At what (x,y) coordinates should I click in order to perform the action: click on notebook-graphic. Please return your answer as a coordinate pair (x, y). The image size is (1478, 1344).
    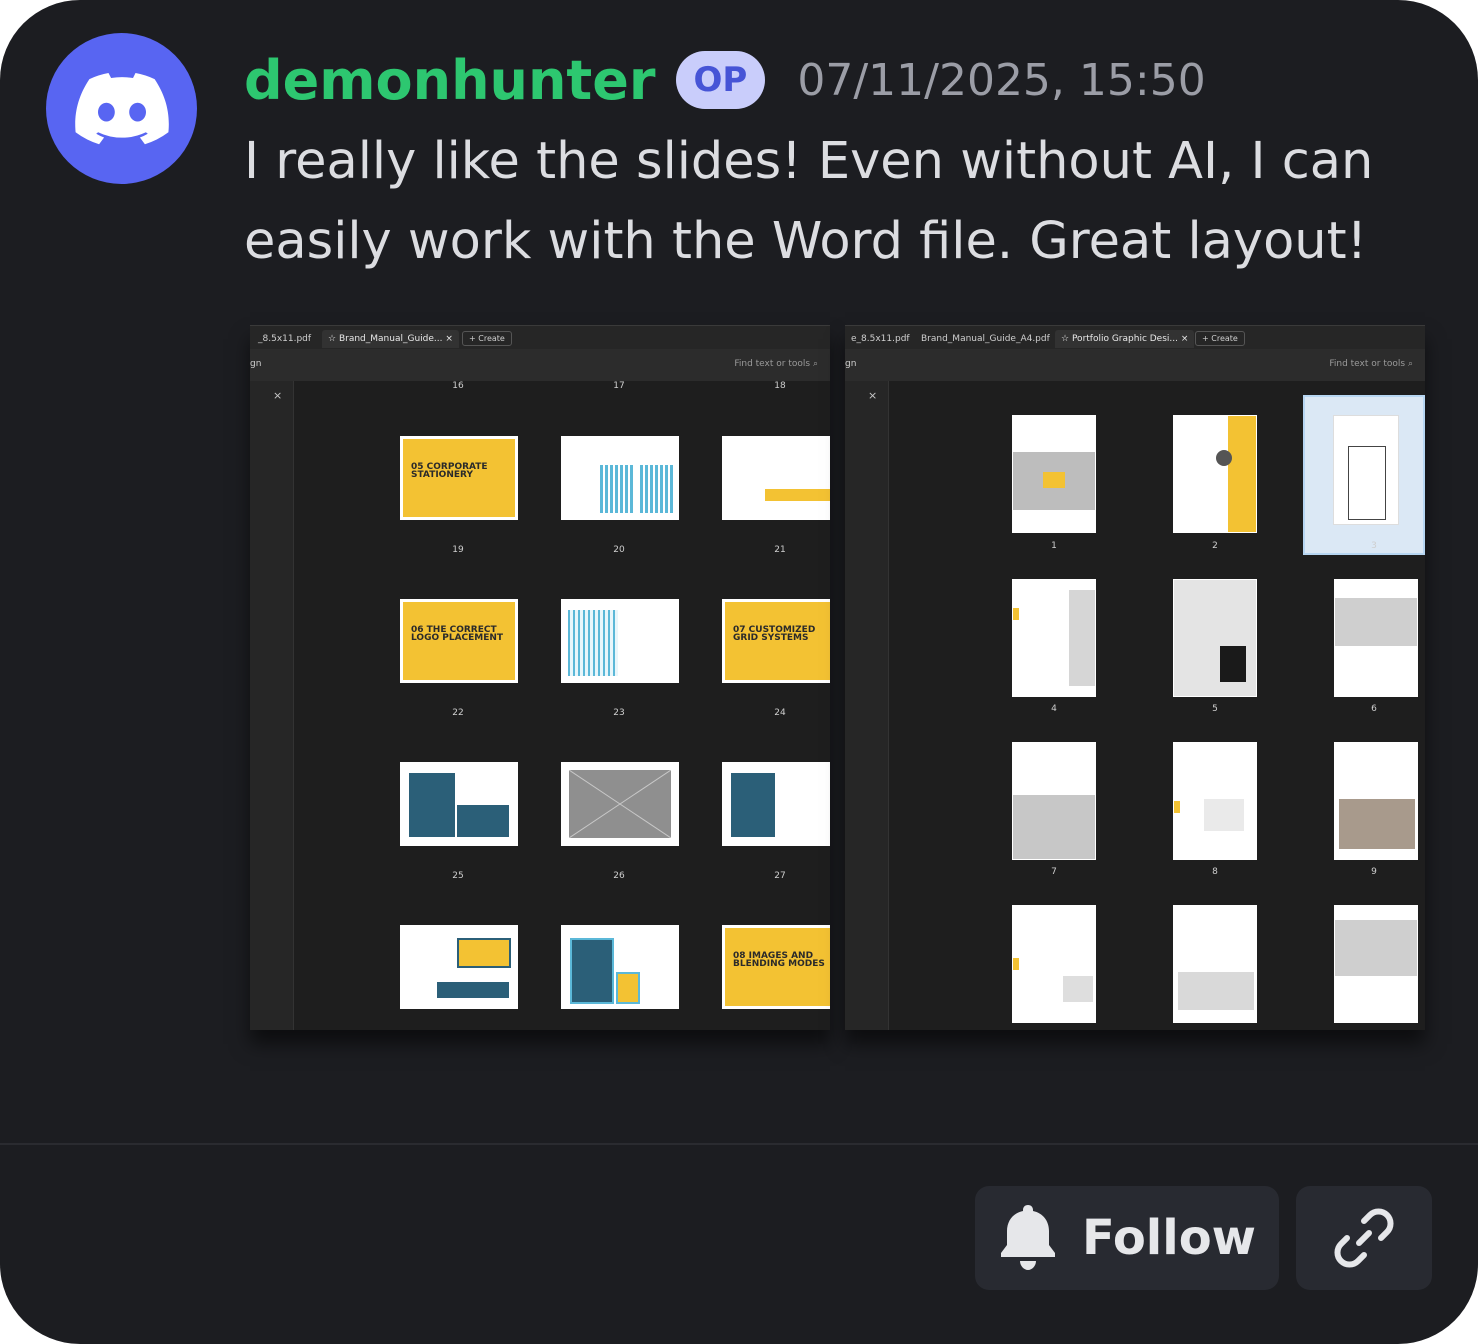
    Looking at the image, I should click on (1233, 664).